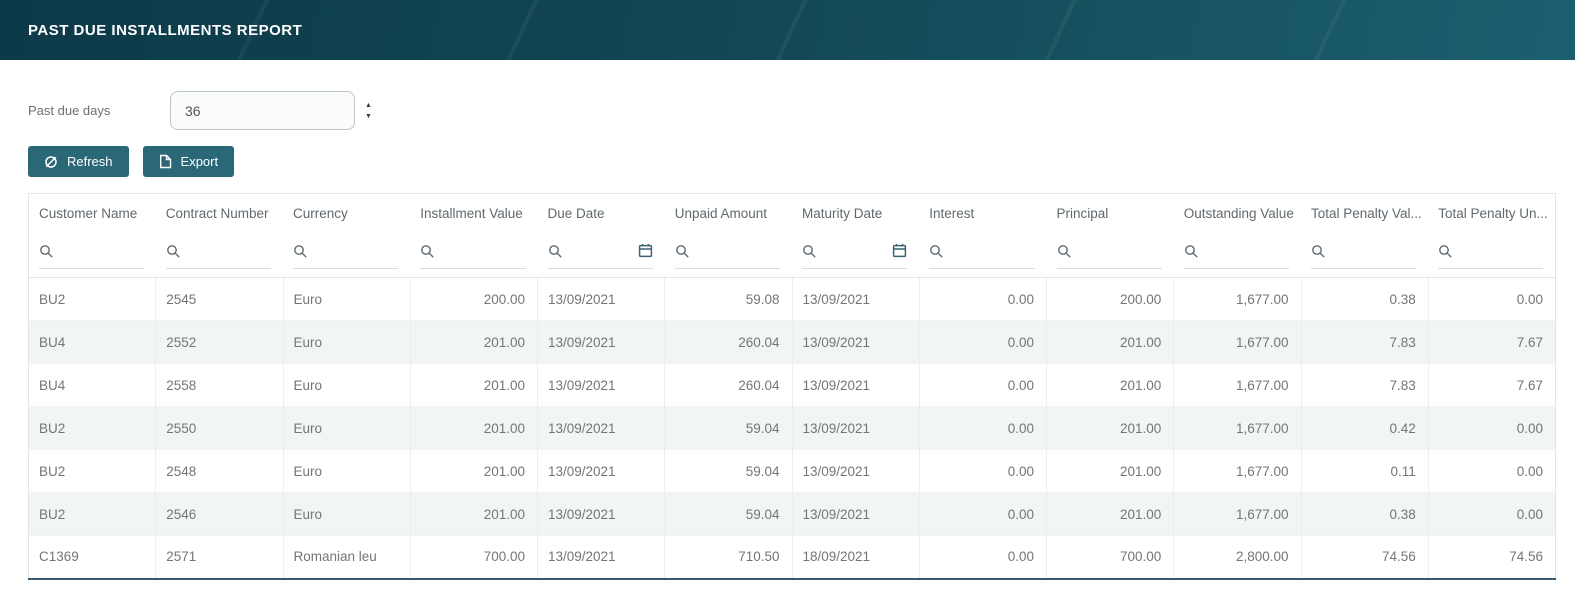 The image size is (1575, 591). Describe the element at coordinates (787, 110) in the screenshot. I see `past-due-days-row: Past due days ▲ ▼` at that location.